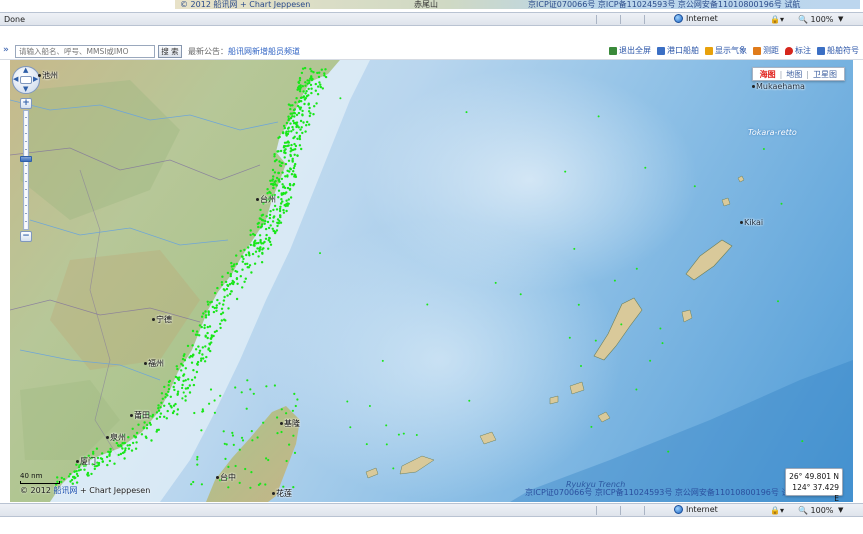 This screenshot has height=534, width=863. Describe the element at coordinates (15, 79) in the screenshot. I see `pan-left-icon: ◀` at that location.